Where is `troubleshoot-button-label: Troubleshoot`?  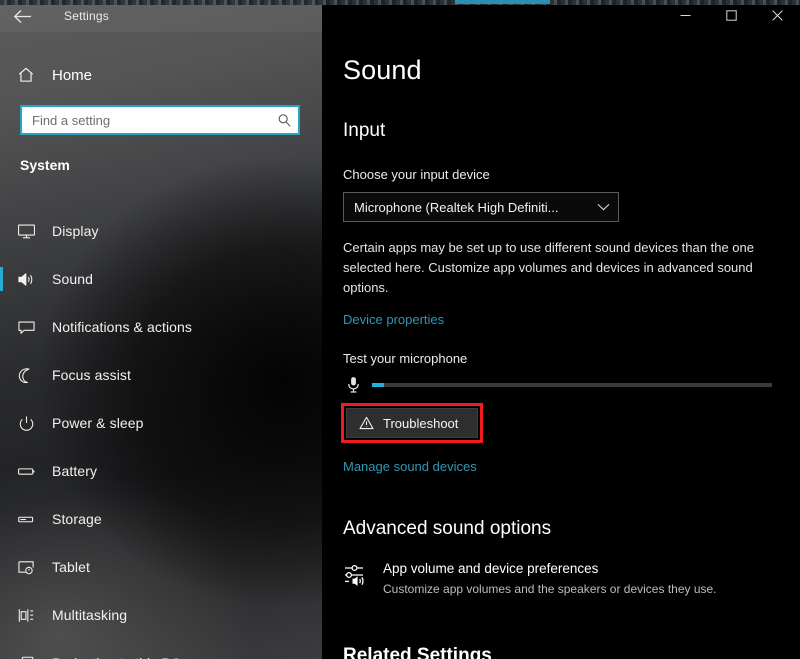 troubleshoot-button-label: Troubleshoot is located at coordinates (421, 423).